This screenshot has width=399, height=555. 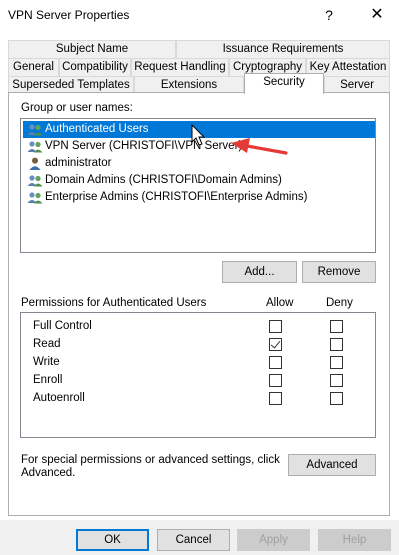 I want to click on enroll-allow-checkbox, so click(x=275, y=380).